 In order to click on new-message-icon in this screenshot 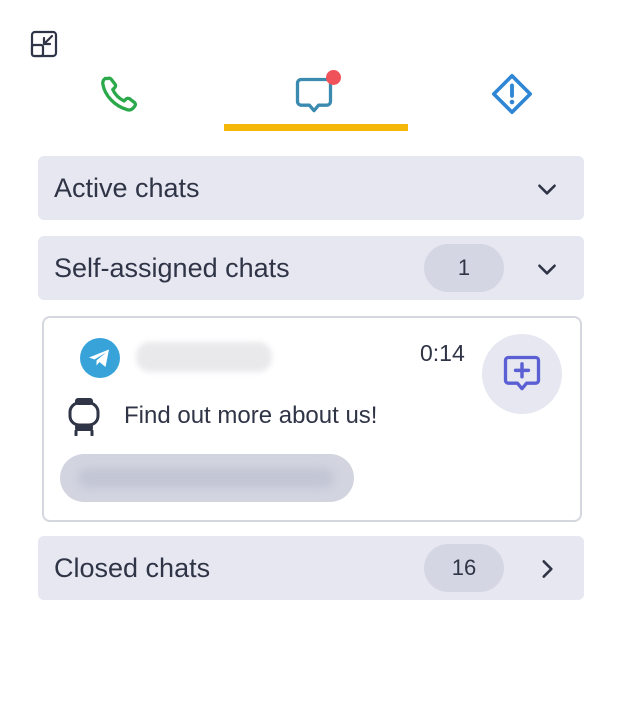, I will do `click(522, 373)`.